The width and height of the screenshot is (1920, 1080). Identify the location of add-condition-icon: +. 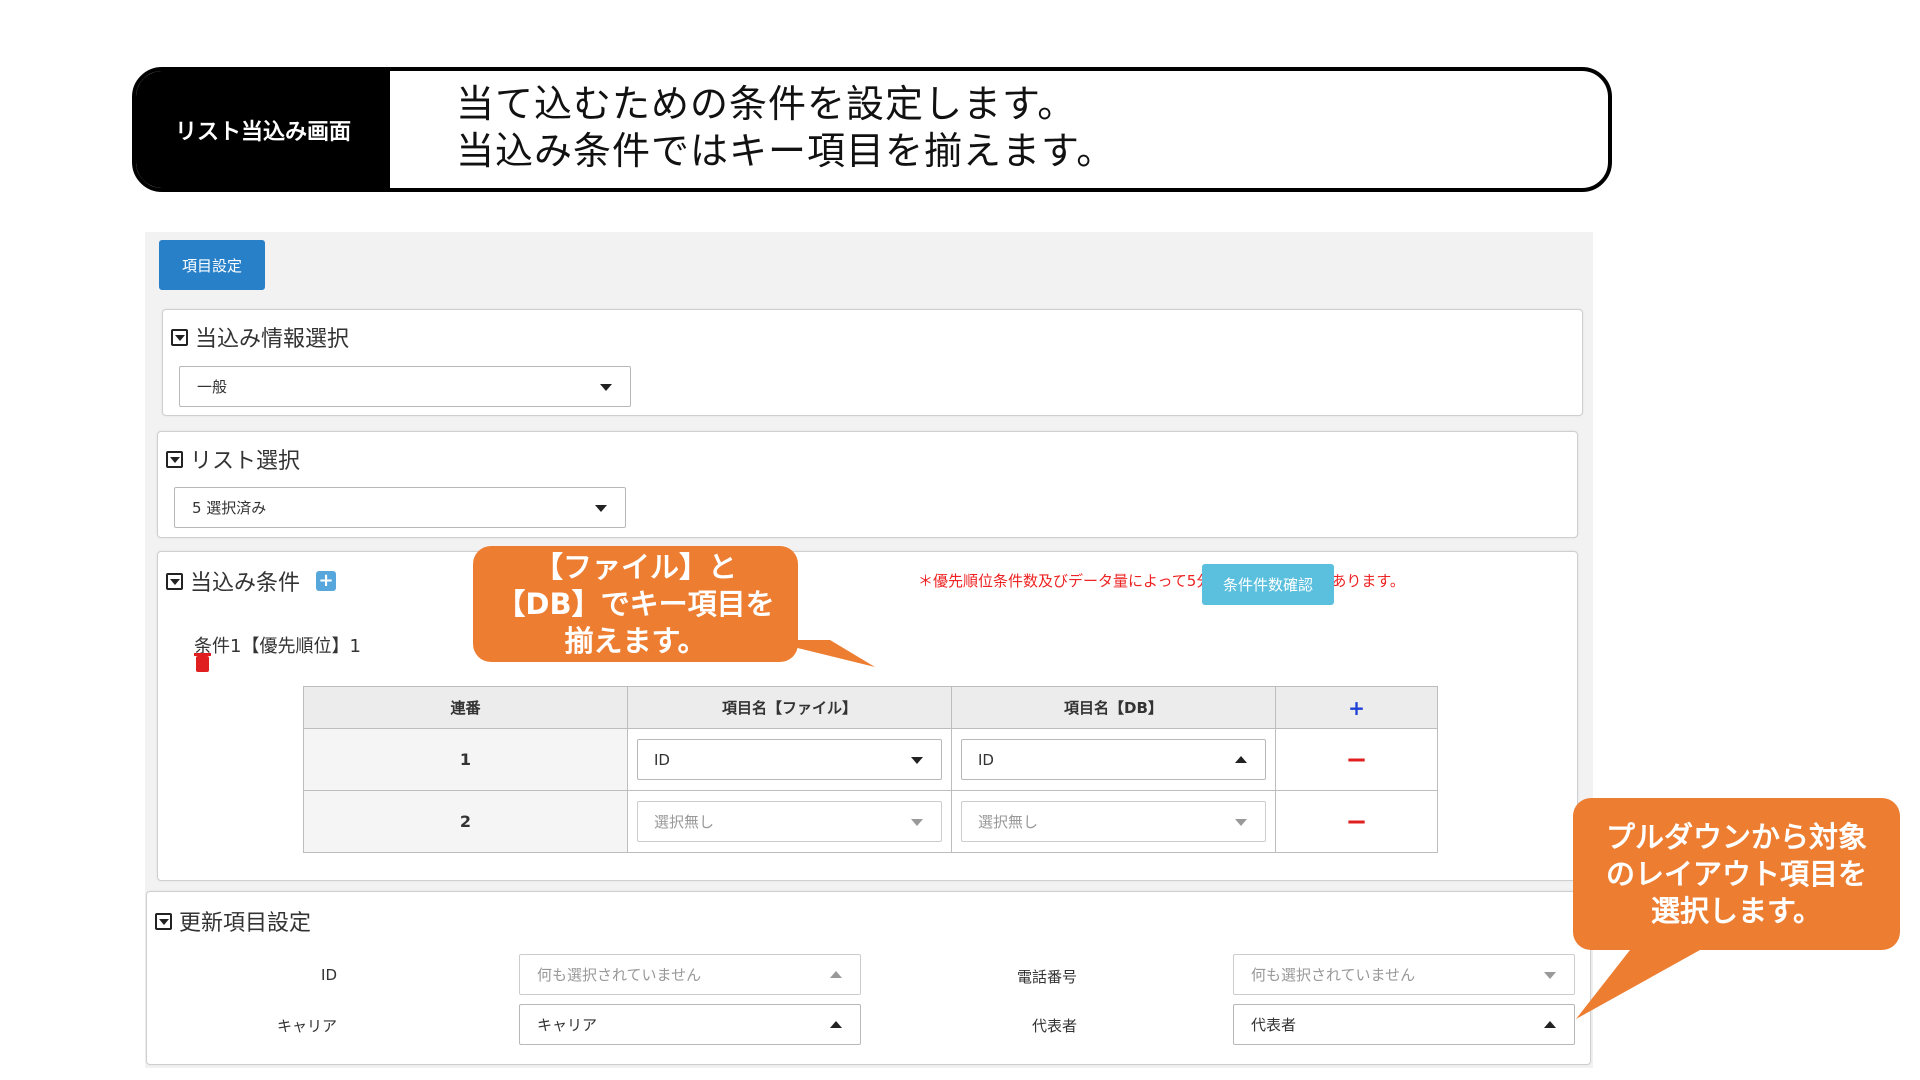
(326, 581).